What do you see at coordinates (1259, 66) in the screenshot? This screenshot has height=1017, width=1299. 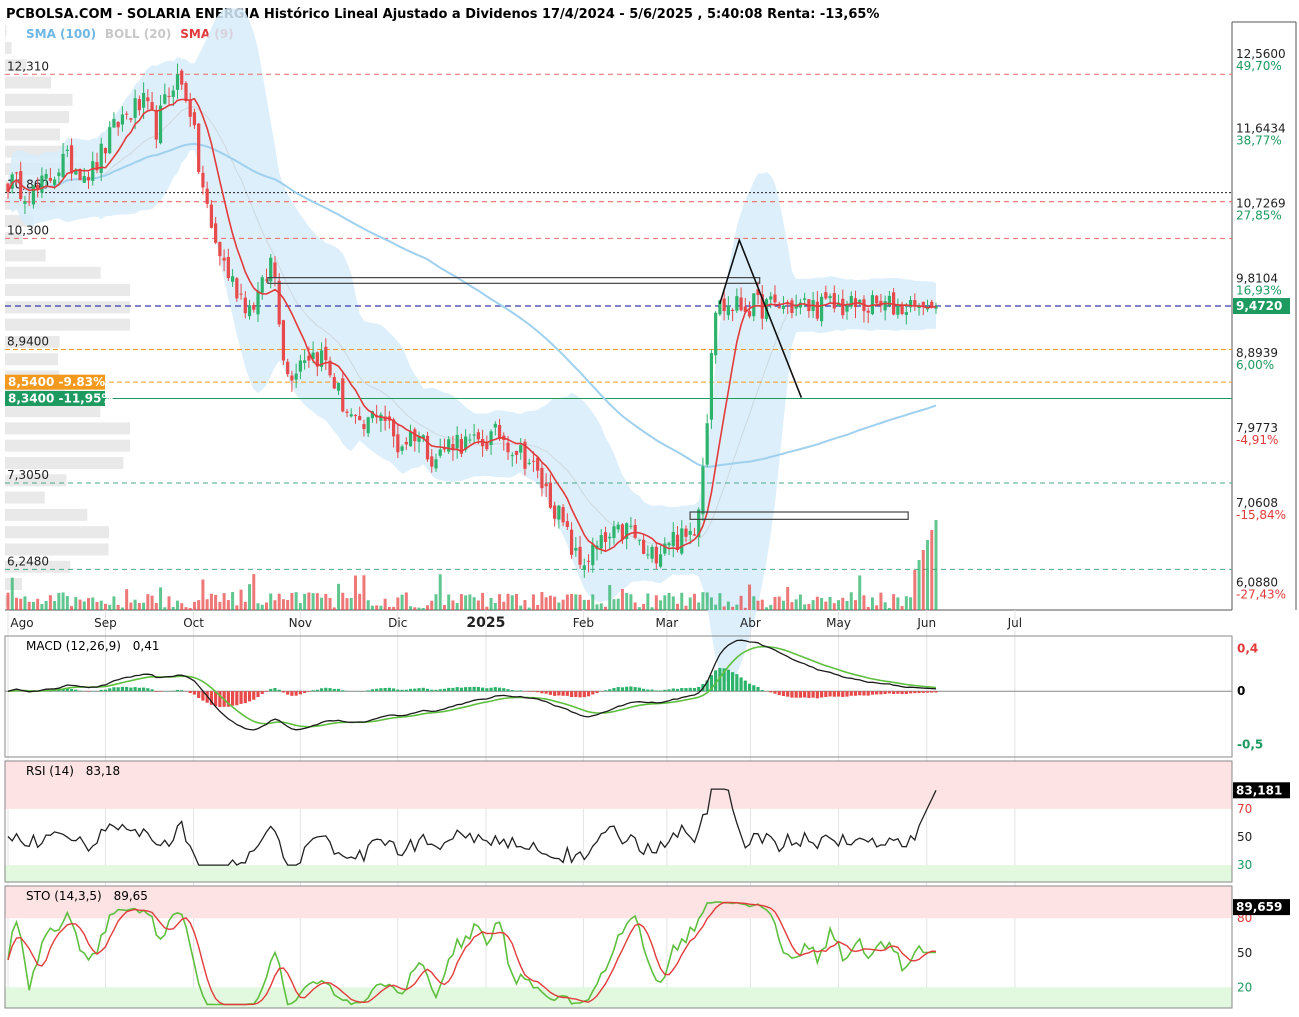 I see `right-axis-percent: 49,70%` at bounding box center [1259, 66].